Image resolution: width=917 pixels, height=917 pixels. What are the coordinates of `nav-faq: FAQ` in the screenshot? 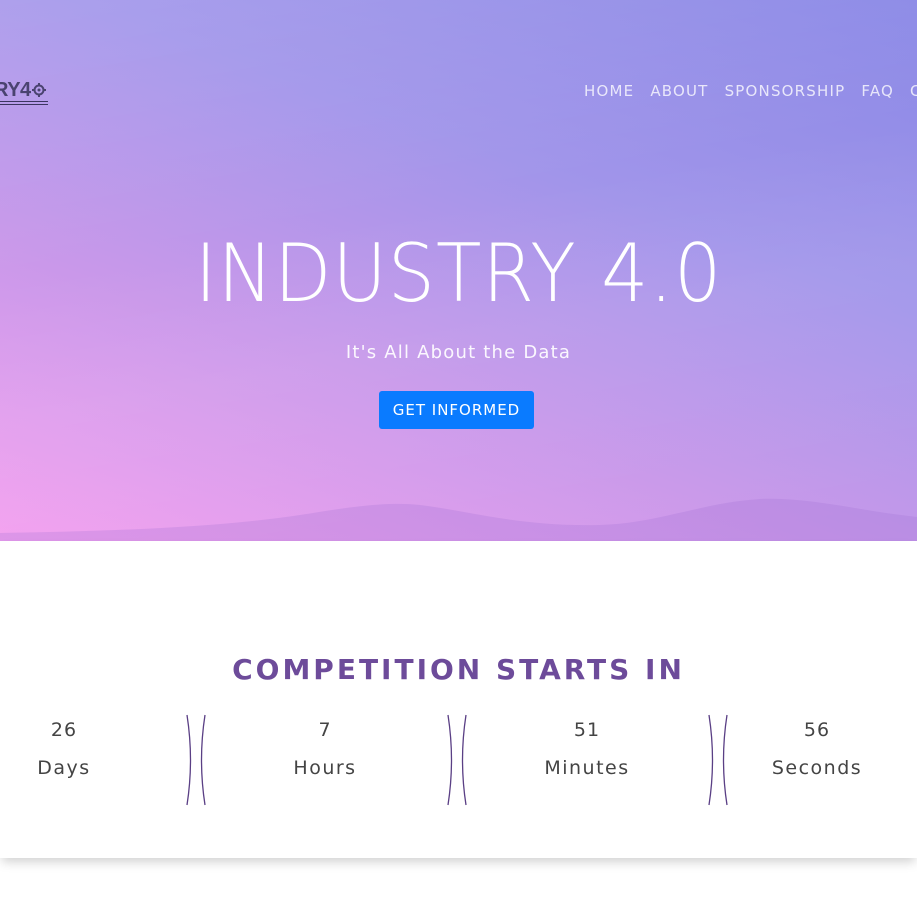 It's located at (877, 91).